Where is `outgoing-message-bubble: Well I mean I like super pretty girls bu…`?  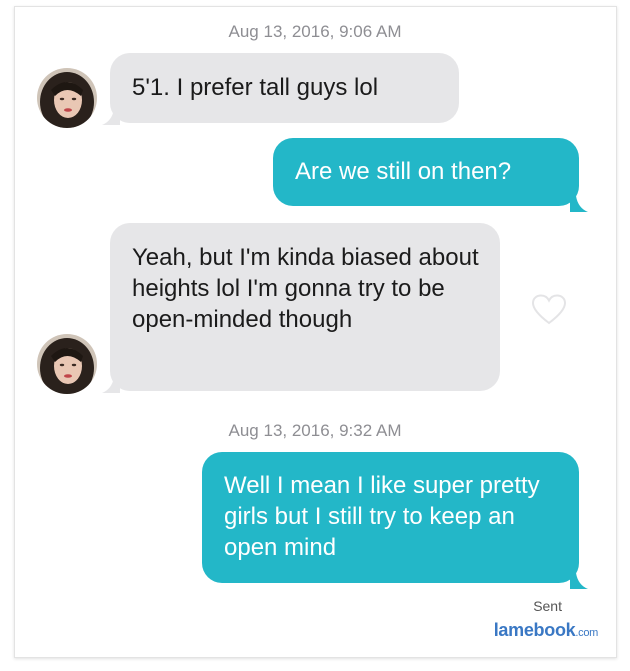 outgoing-message-bubble: Well I mean I like super pretty girls bu… is located at coordinates (390, 517).